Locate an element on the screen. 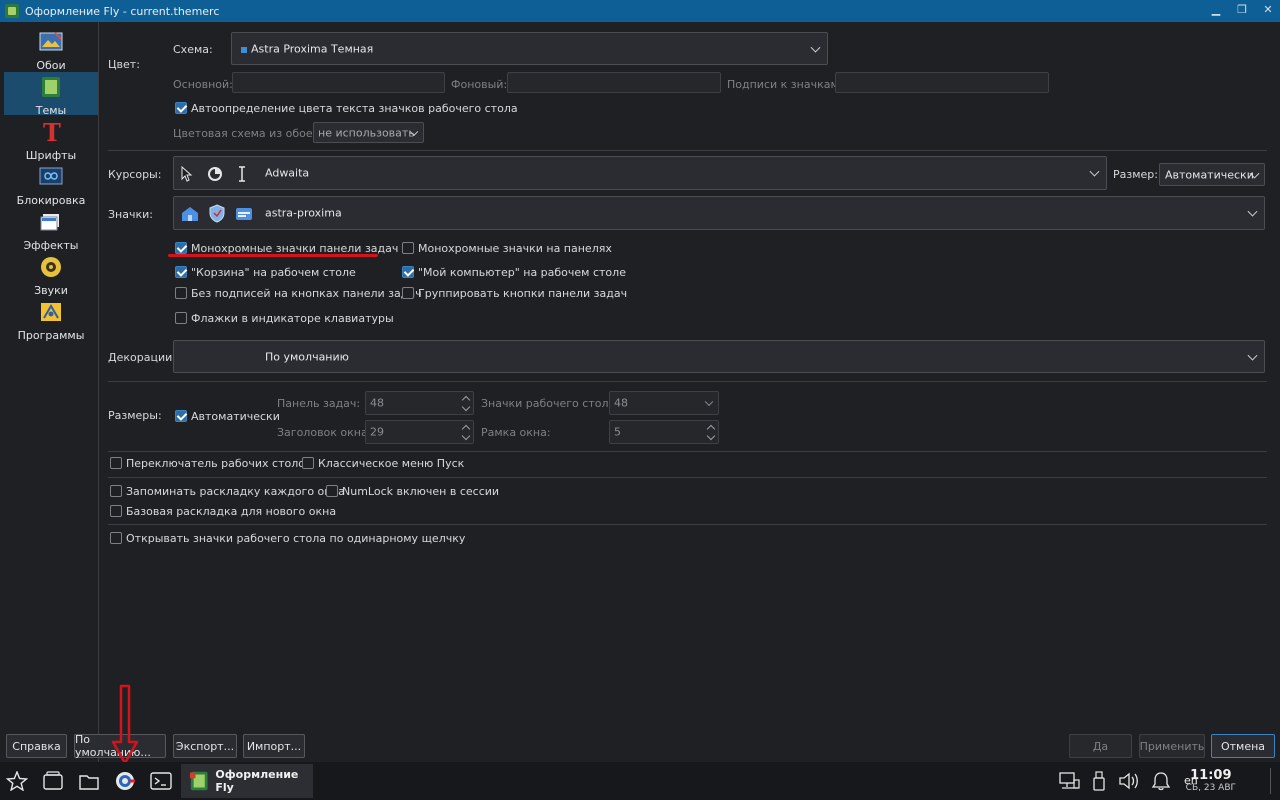 This screenshot has width=1280, height=800. base-color-field is located at coordinates (338, 82).